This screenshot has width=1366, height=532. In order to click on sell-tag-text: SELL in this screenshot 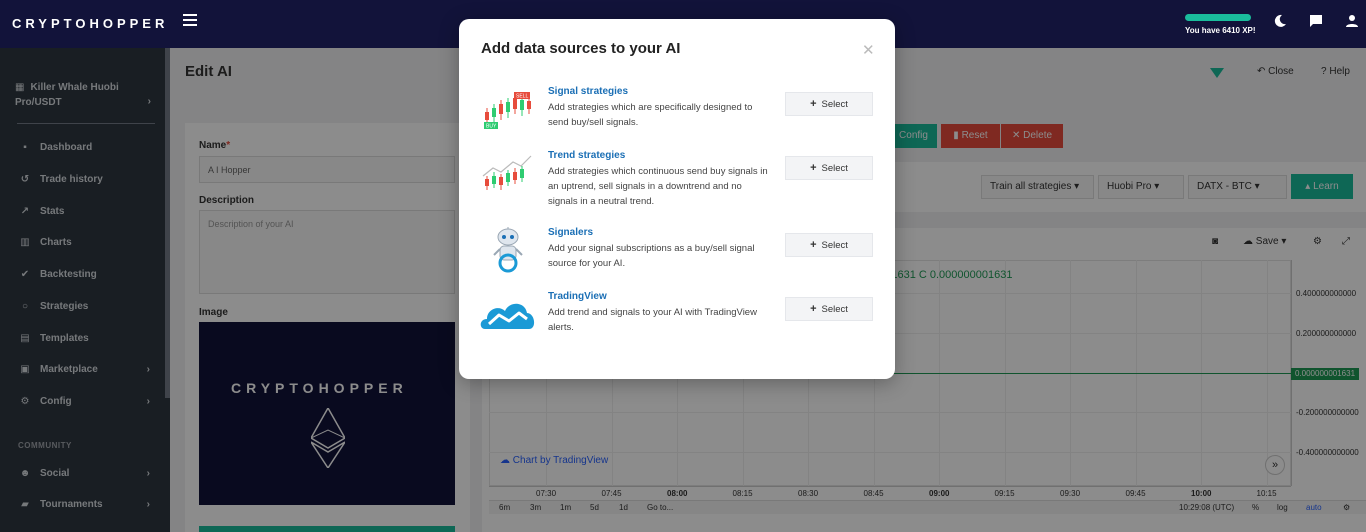, I will do `click(522, 97)`.